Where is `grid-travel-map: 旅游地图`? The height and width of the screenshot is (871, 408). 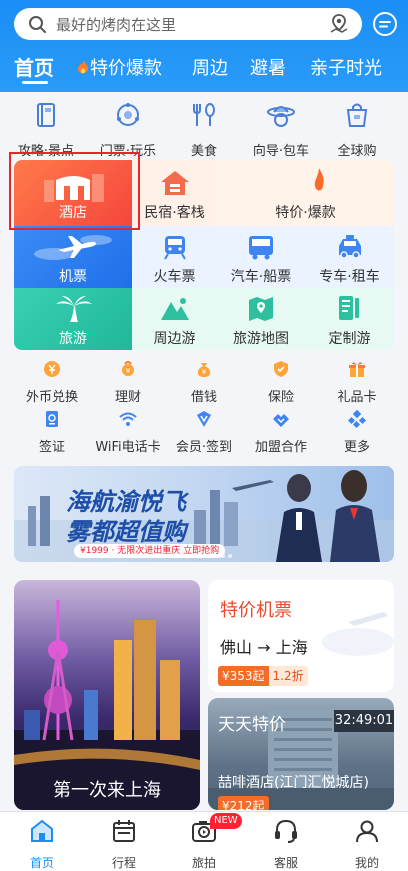
grid-travel-map: 旅游地图 is located at coordinates (261, 319).